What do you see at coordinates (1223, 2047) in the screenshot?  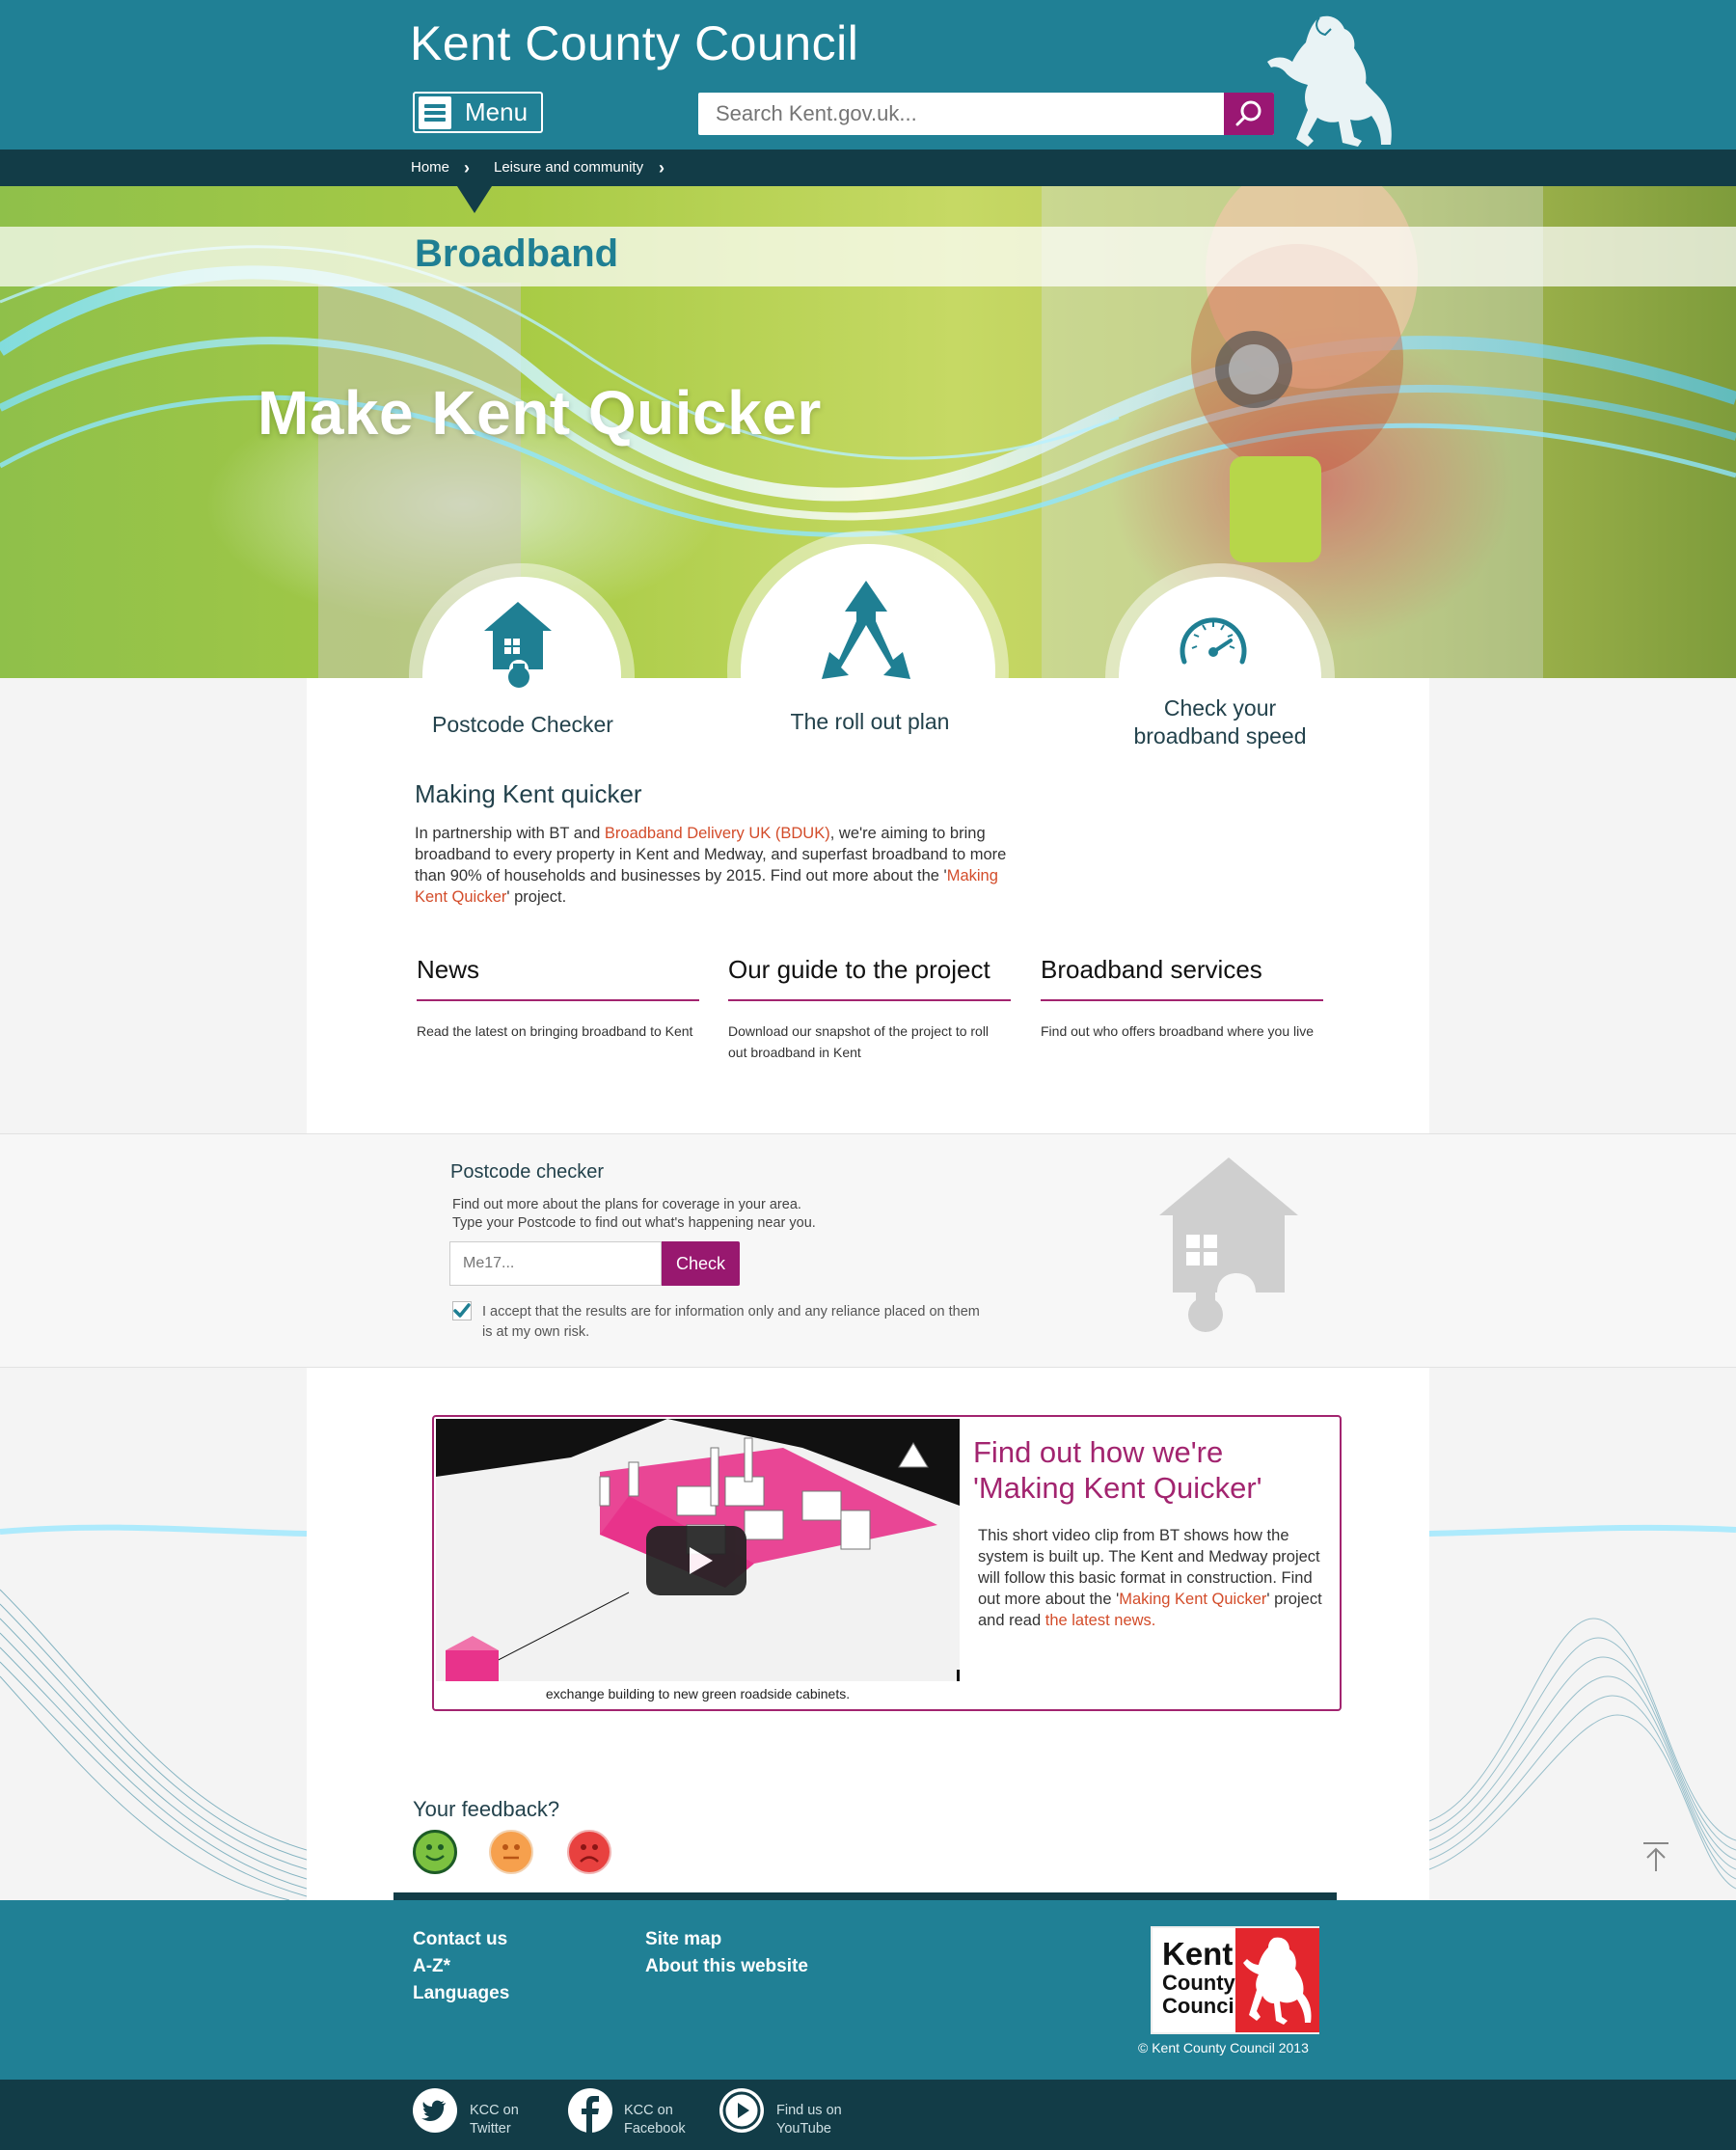 I see `copyright-text: © Kent County Council 2013` at bounding box center [1223, 2047].